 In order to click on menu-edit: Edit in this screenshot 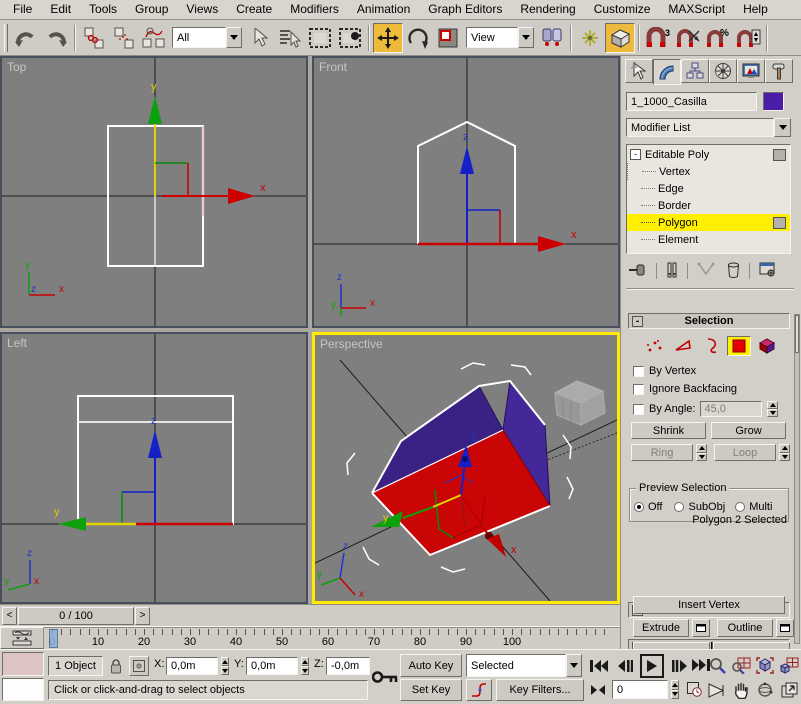, I will do `click(60, 9)`.